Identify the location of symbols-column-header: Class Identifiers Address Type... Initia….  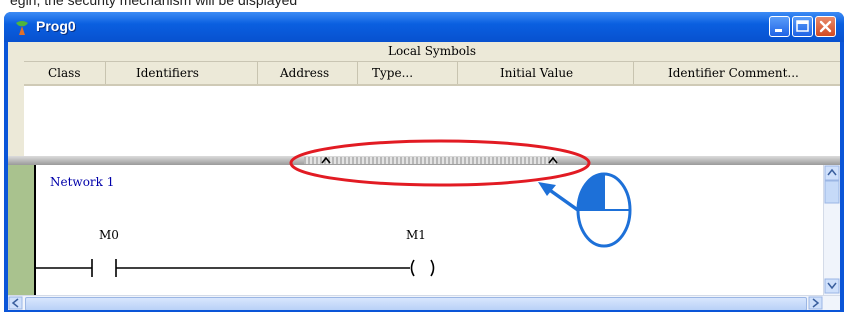
(432, 74).